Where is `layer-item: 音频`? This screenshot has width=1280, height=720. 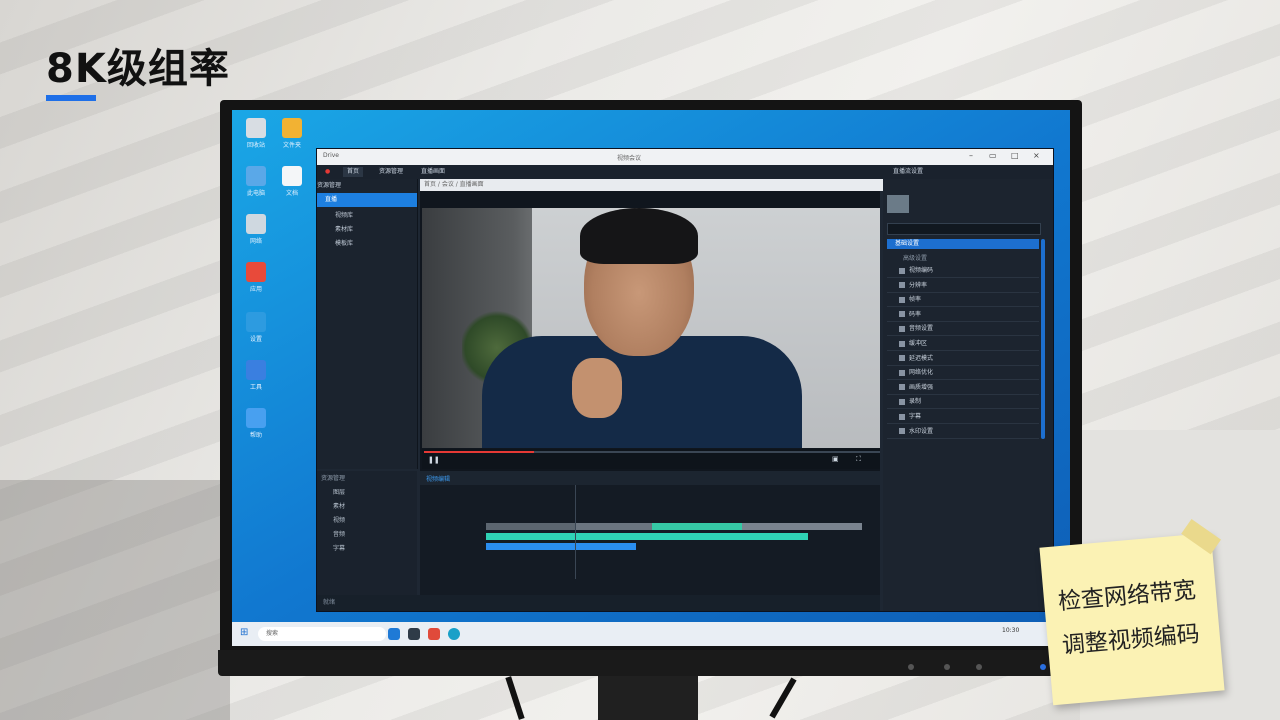
layer-item: 音频 is located at coordinates (339, 533).